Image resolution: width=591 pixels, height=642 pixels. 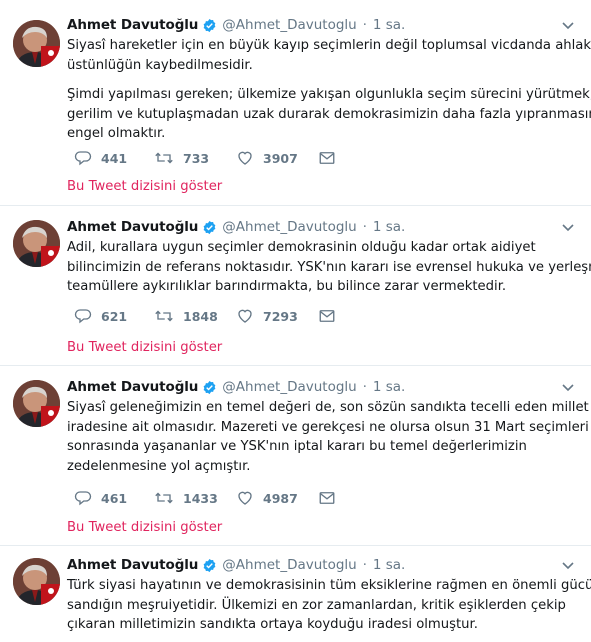 I want to click on retweet-button: 733, so click(x=195, y=158).